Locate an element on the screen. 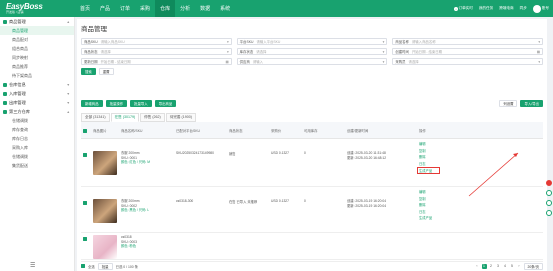 Image resolution: width=553 pixels, height=271 pixels. nav-analysis: 分析 is located at coordinates (185, 8).